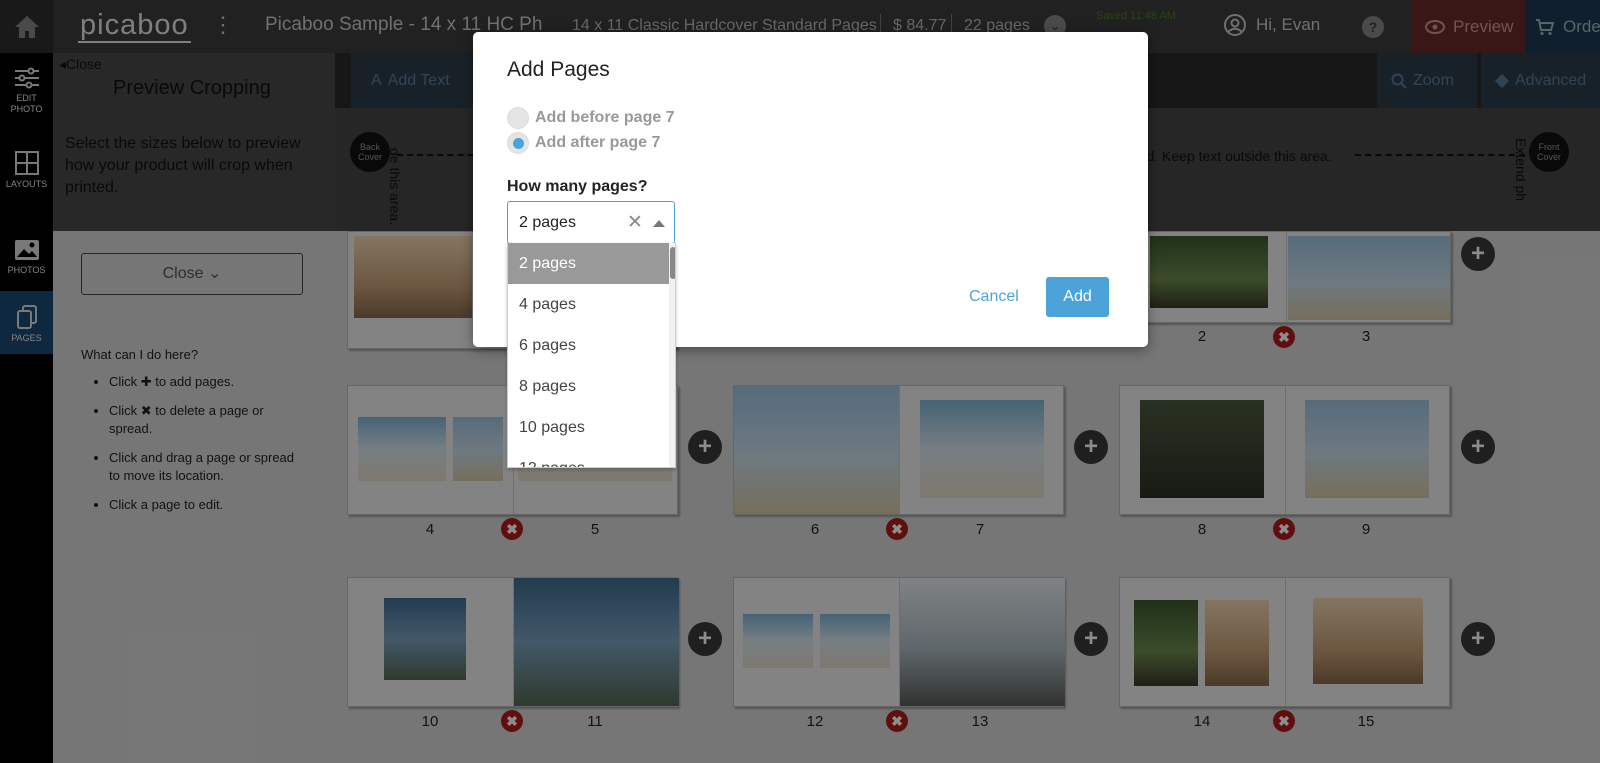 Image resolution: width=1600 pixels, height=763 pixels. I want to click on option-2-pages: 2 pages, so click(588, 263).